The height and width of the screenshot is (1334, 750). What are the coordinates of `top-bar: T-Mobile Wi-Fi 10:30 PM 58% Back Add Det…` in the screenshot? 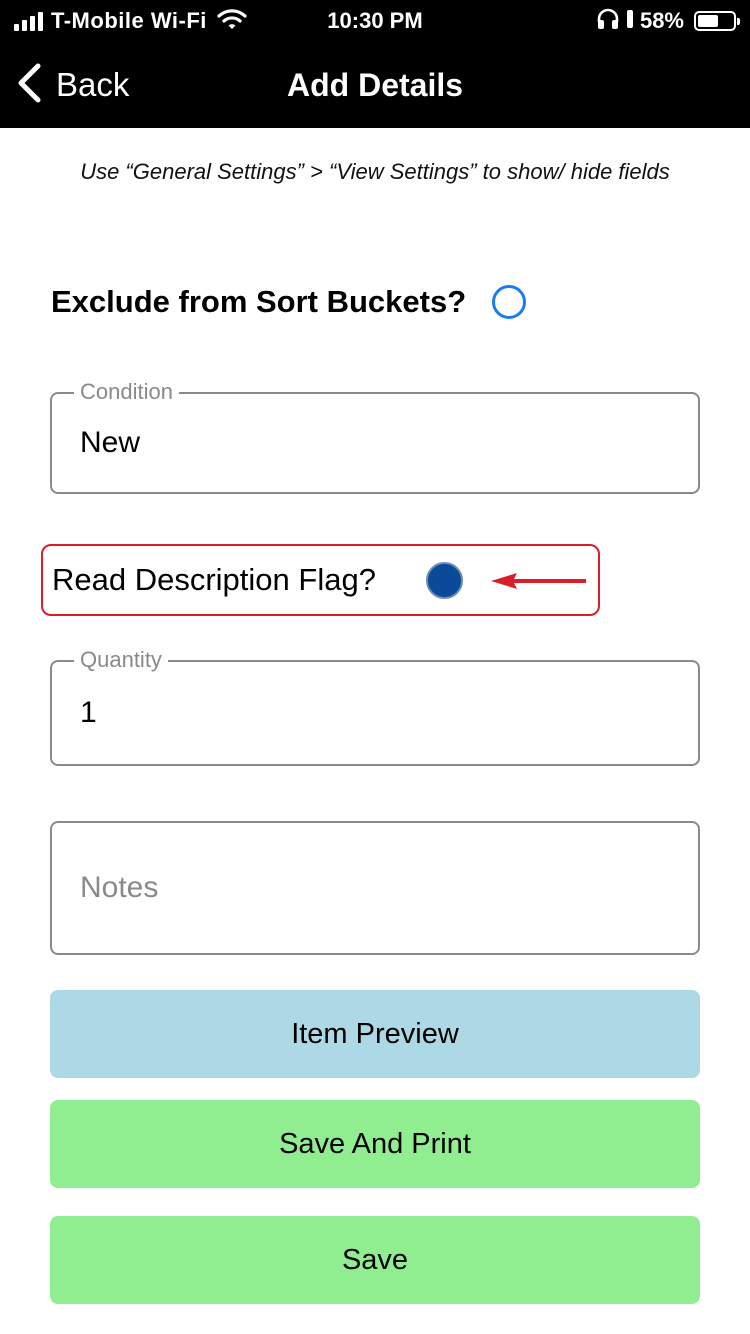 It's located at (375, 64).